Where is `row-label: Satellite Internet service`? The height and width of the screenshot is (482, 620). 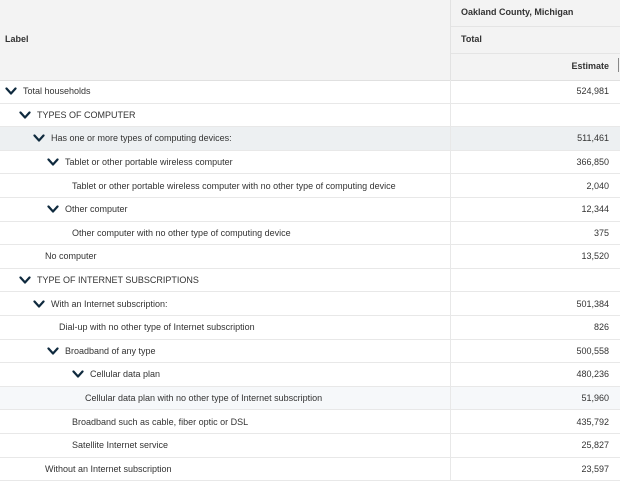 row-label: Satellite Internet service is located at coordinates (120, 445).